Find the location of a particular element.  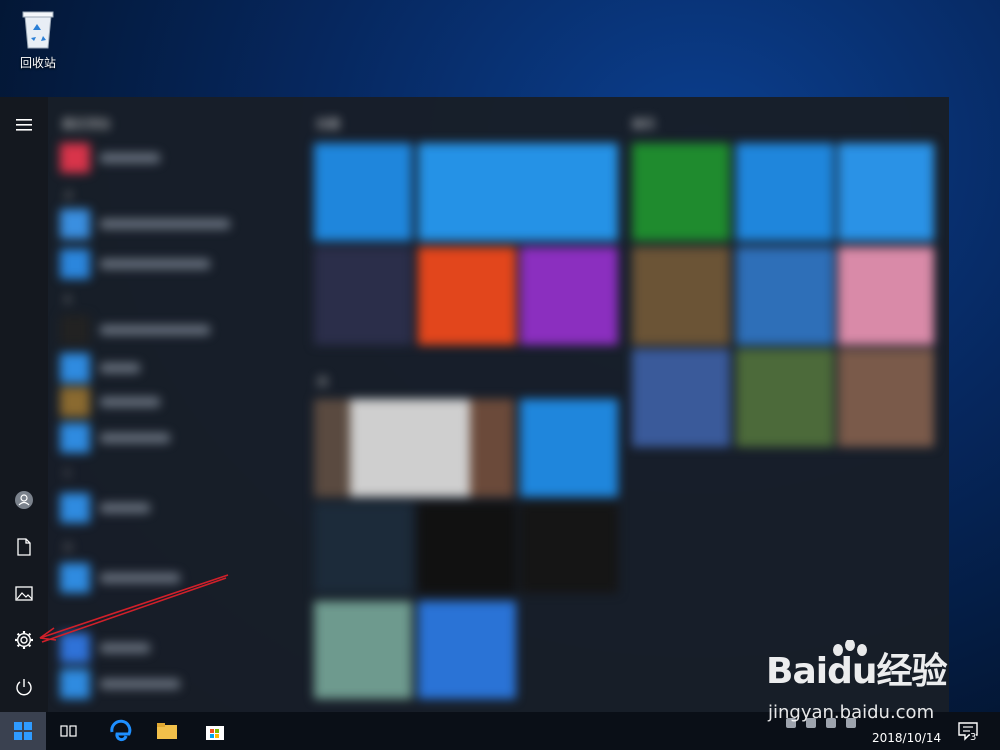

pictures-icon is located at coordinates (24, 593).